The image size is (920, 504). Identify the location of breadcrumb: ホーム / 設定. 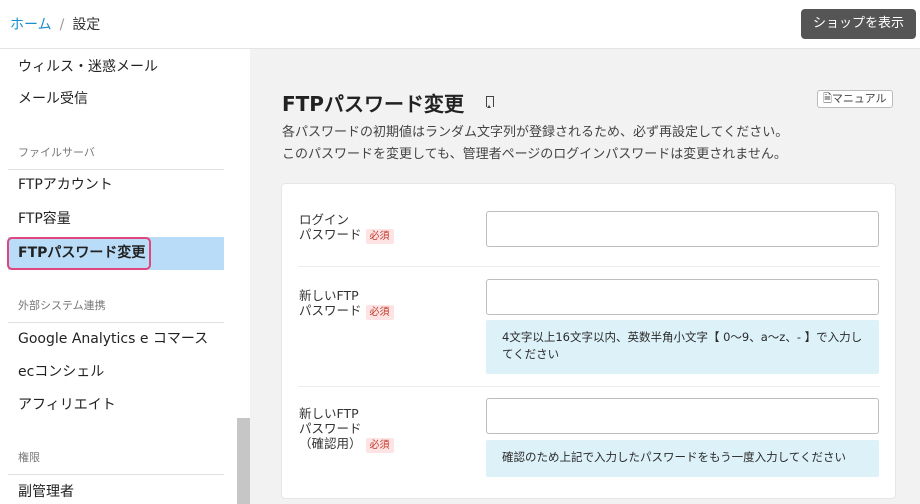
(55, 24).